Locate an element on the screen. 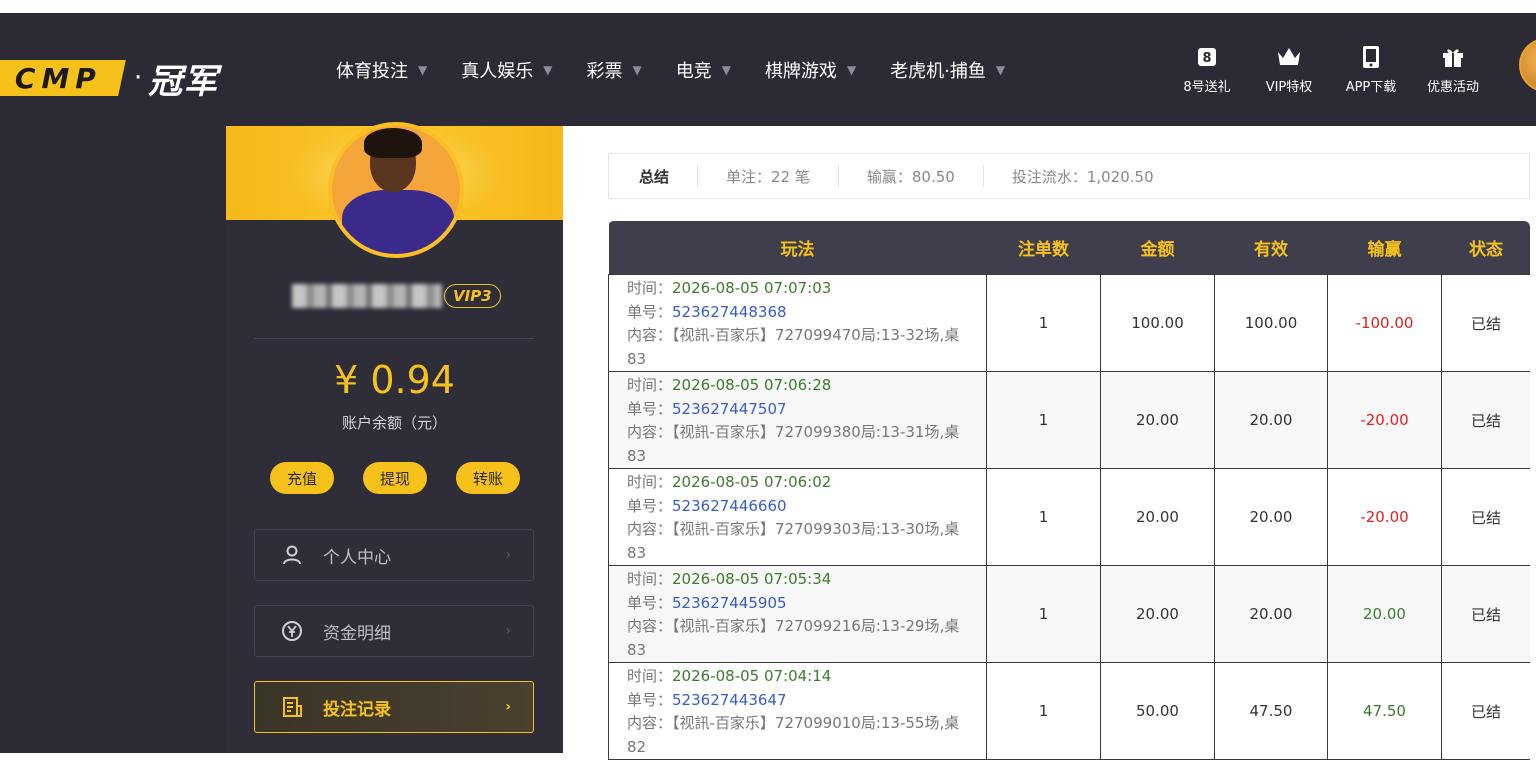 This screenshot has height=761, width=1536. withdraw-button: 提现 is located at coordinates (395, 478).